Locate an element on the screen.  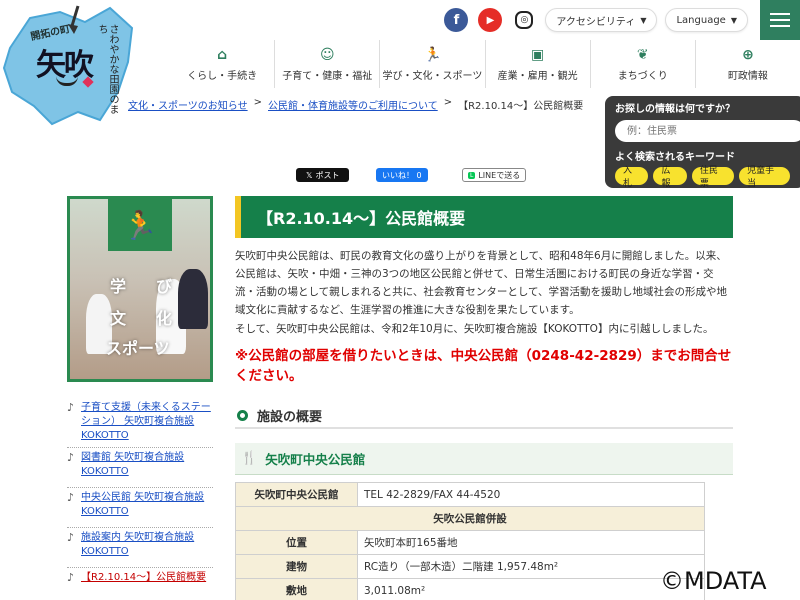
section-heading: 施設の概要 is located at coordinates (484, 416).